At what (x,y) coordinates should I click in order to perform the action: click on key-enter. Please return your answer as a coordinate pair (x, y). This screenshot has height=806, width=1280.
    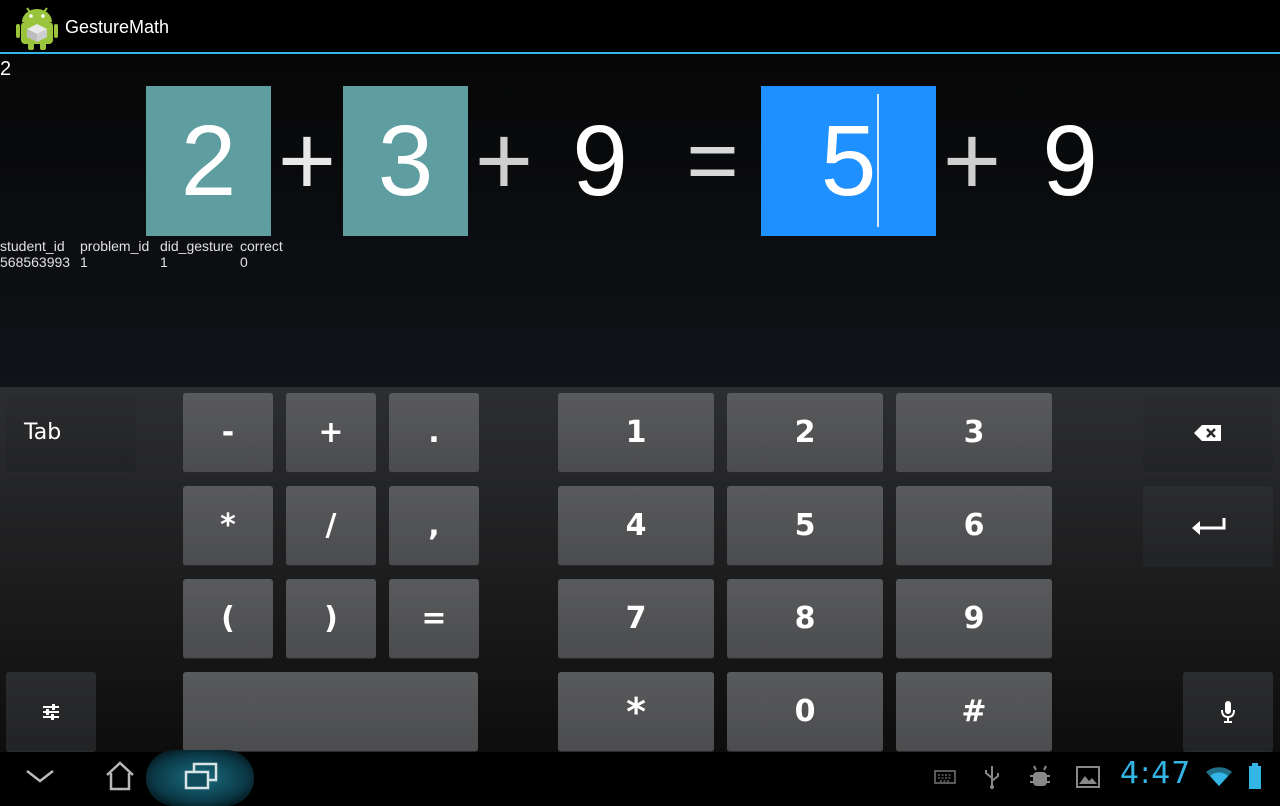
    Looking at the image, I should click on (1208, 526).